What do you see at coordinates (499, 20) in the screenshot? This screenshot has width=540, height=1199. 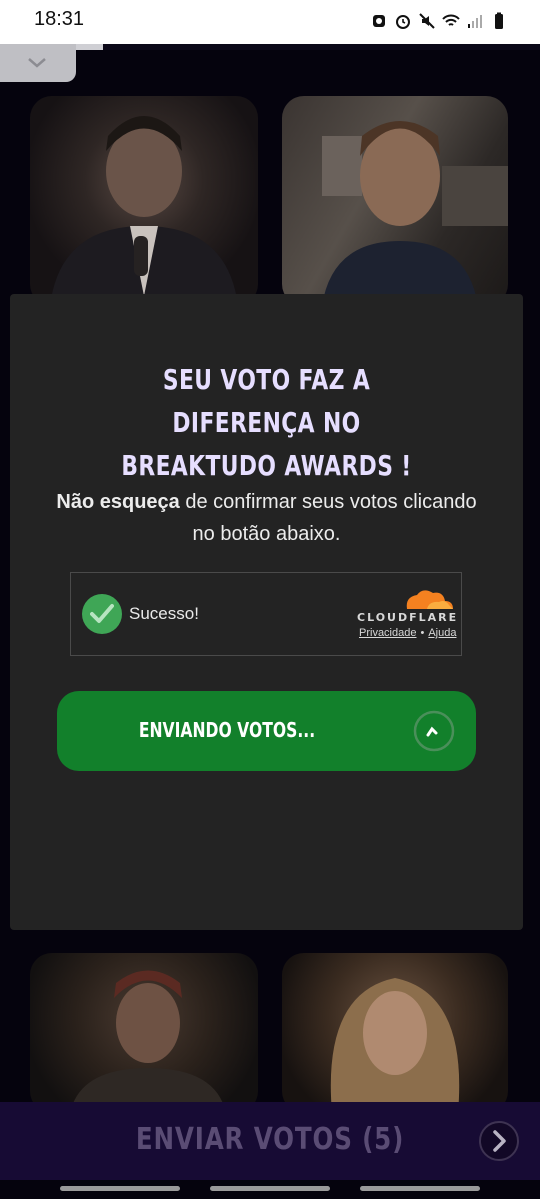 I see `battery-icon` at bounding box center [499, 20].